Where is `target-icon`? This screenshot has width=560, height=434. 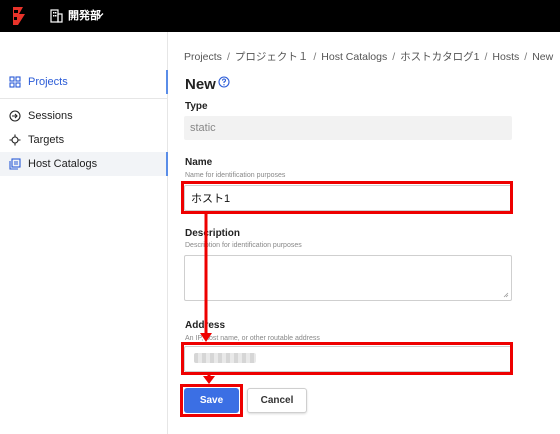
target-icon is located at coordinates (15, 140).